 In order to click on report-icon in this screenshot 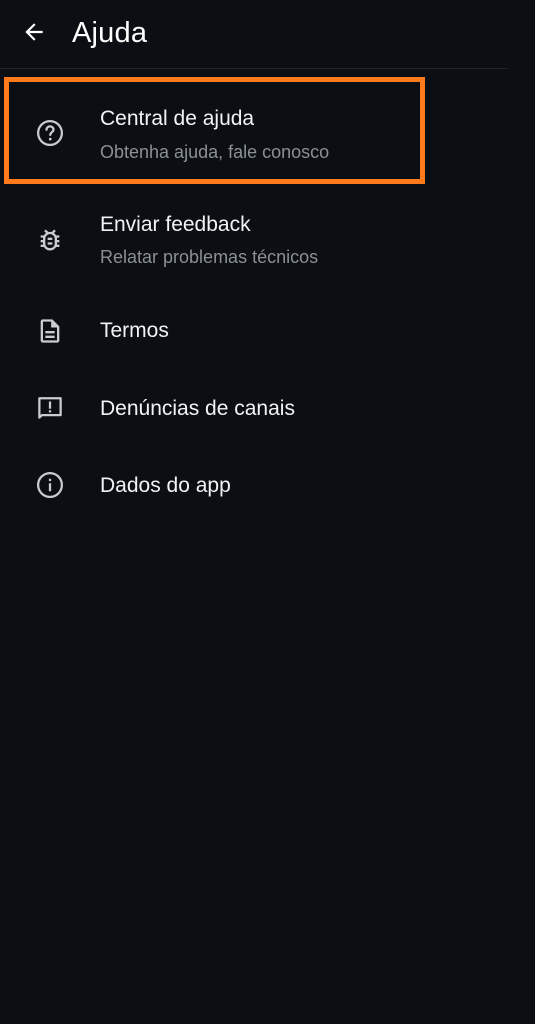, I will do `click(50, 407)`.